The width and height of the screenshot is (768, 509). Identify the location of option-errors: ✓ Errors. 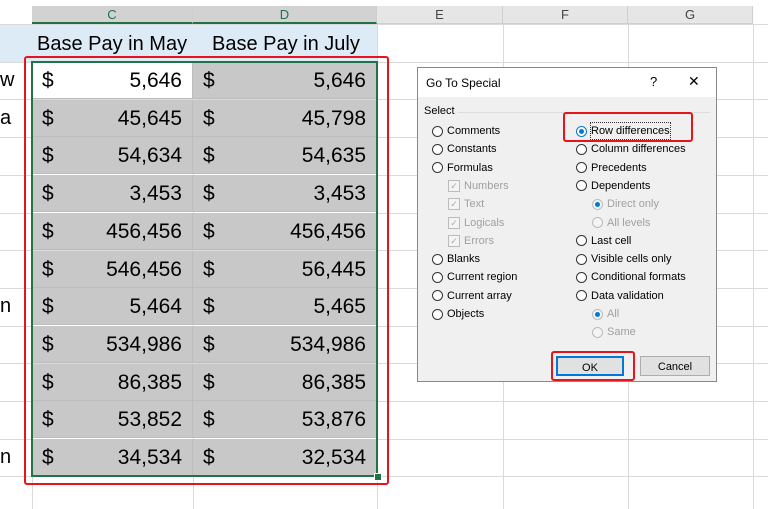
(471, 241).